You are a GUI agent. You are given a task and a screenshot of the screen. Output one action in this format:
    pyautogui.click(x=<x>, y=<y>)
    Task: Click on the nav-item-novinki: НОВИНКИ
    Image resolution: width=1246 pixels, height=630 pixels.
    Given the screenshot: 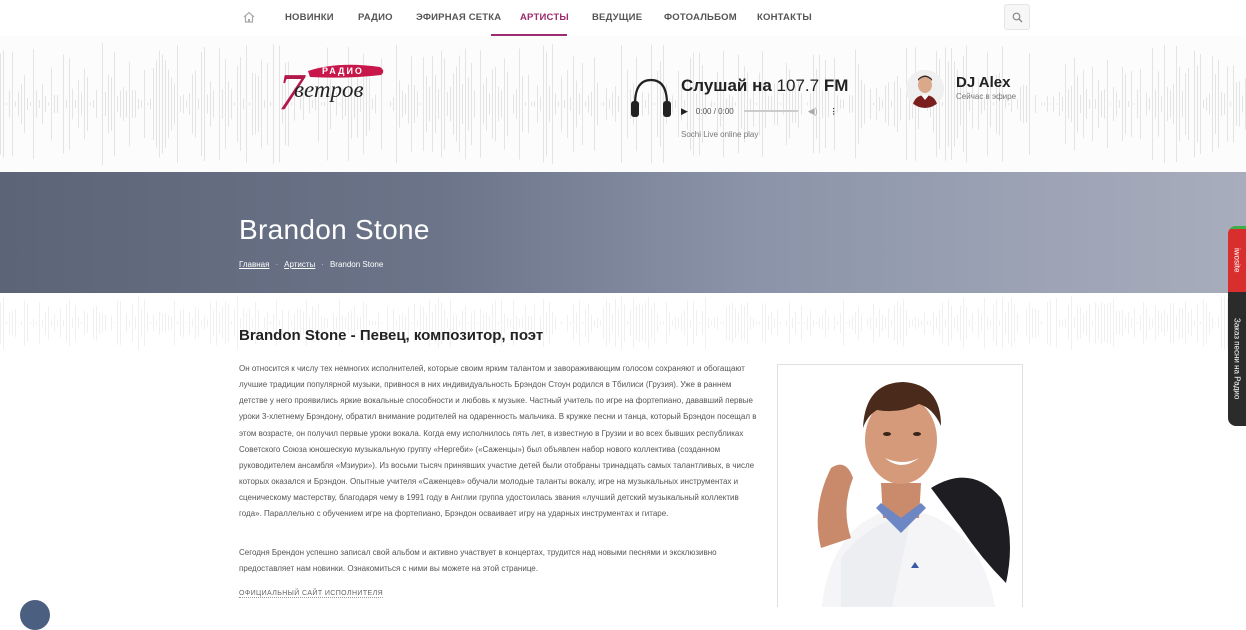 What is the action you would take?
    pyautogui.click(x=309, y=17)
    